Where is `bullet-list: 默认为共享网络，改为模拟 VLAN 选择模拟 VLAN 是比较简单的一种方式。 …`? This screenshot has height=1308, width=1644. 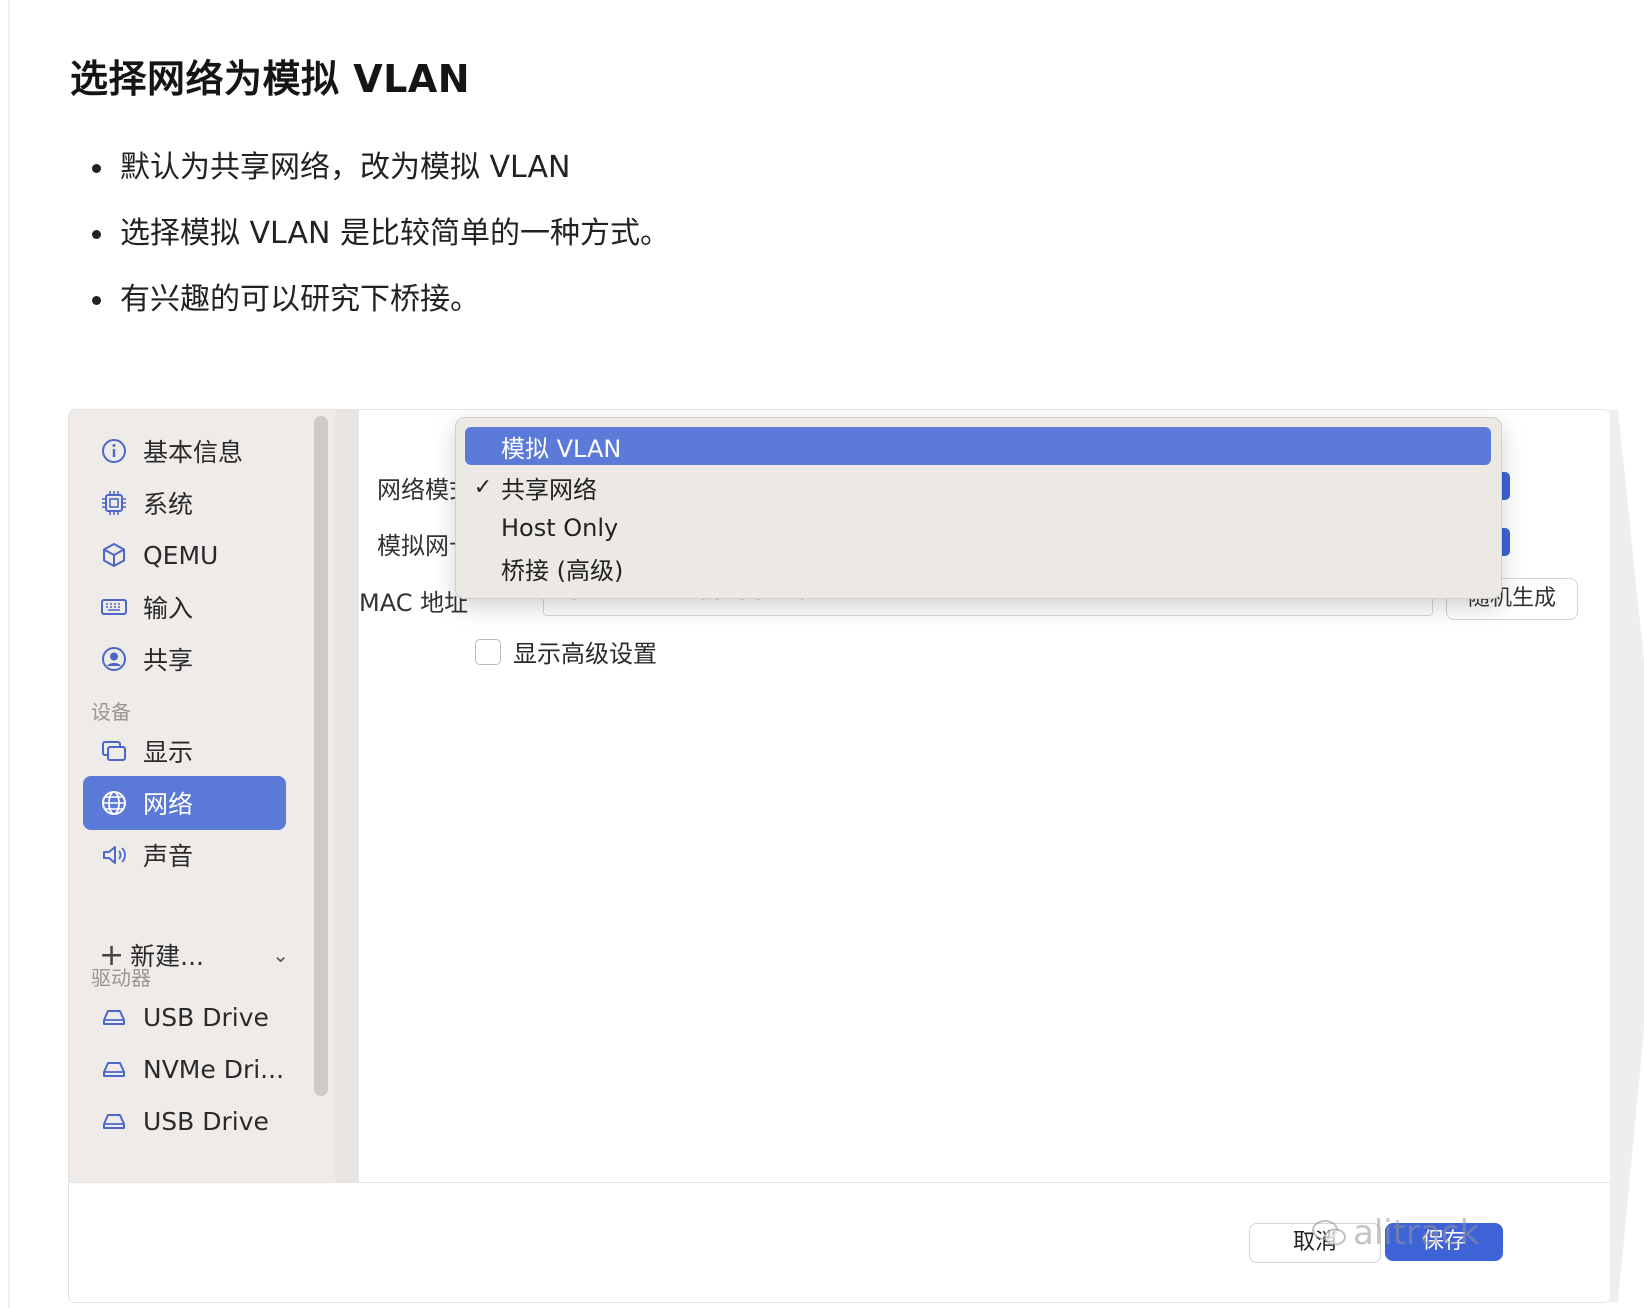
bullet-list: 默认为共享网络，改为模拟 VLAN 选择模拟 VLAN 是比较简单的一种方式。 … is located at coordinates (381, 247).